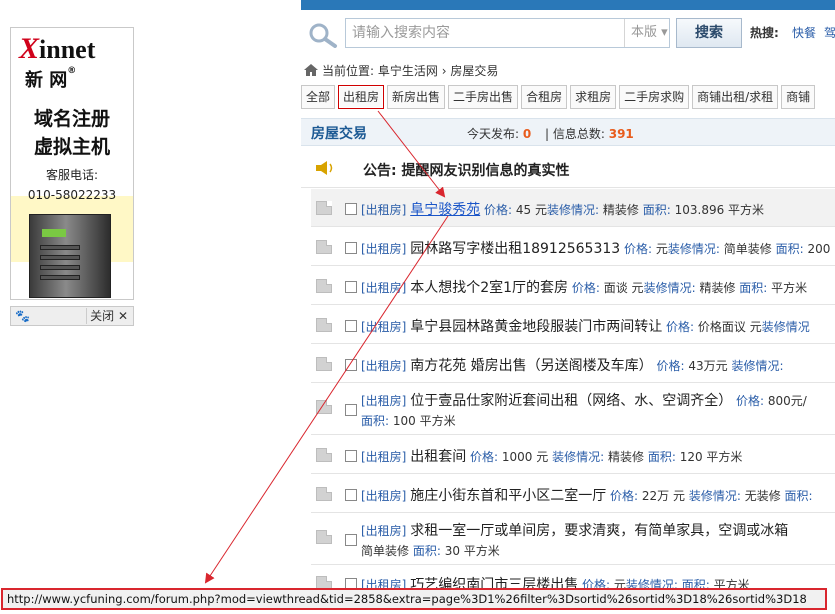 Image resolution: width=835 pixels, height=614 pixels. What do you see at coordinates (515, 249) in the screenshot?
I see `listing-title: 园林路写字楼出租18912565313` at bounding box center [515, 249].